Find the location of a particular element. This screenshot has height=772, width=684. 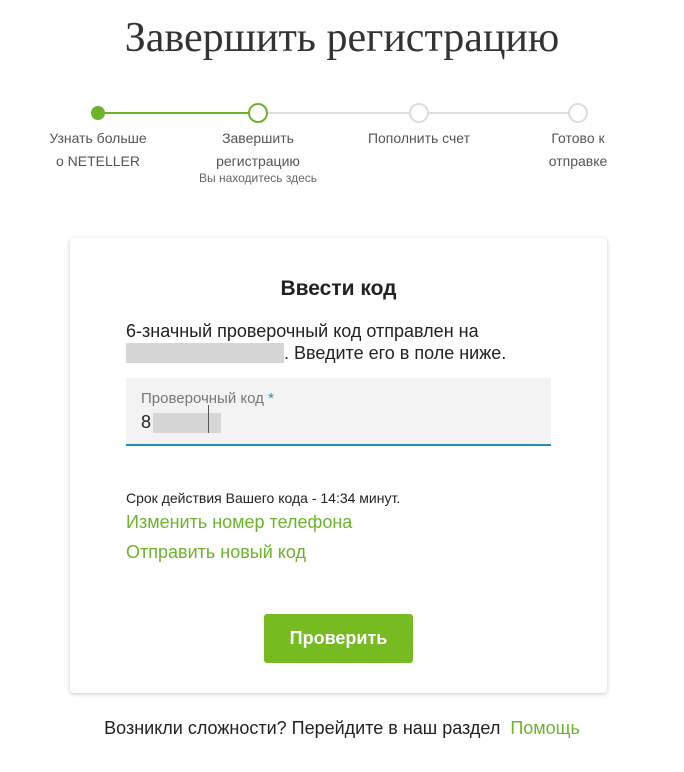

step-2-current-note: Вы находитесь здесь is located at coordinates (258, 178).